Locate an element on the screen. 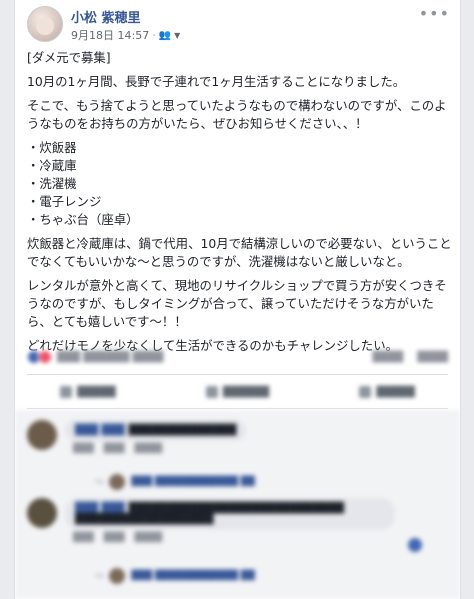  comment: ███ ███ ██████████████ ███ ███ ████ is located at coordinates (137, 437).